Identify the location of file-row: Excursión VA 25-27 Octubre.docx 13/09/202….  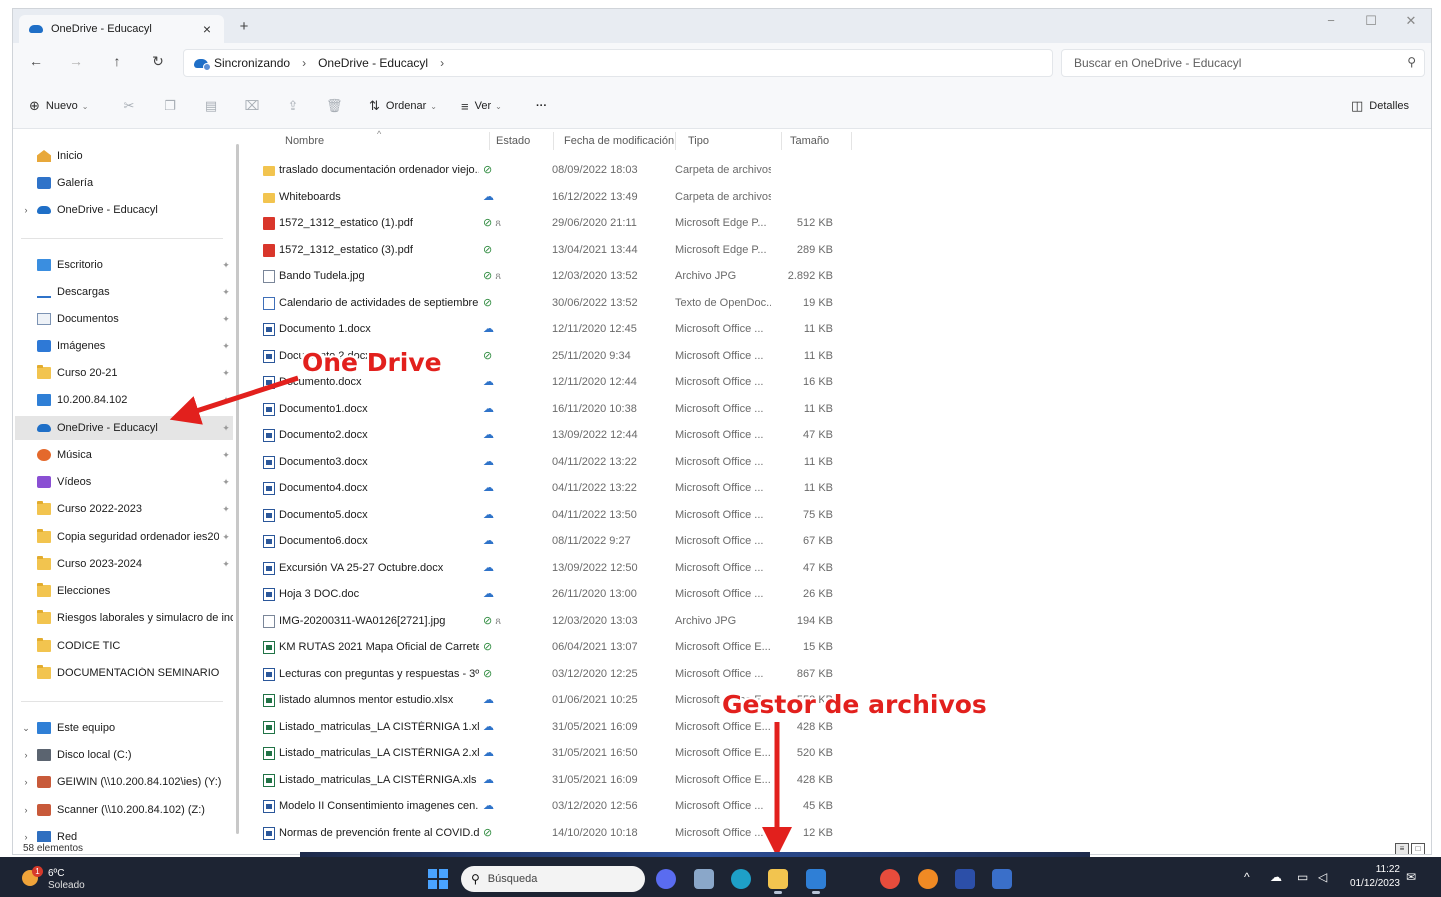
(545, 569).